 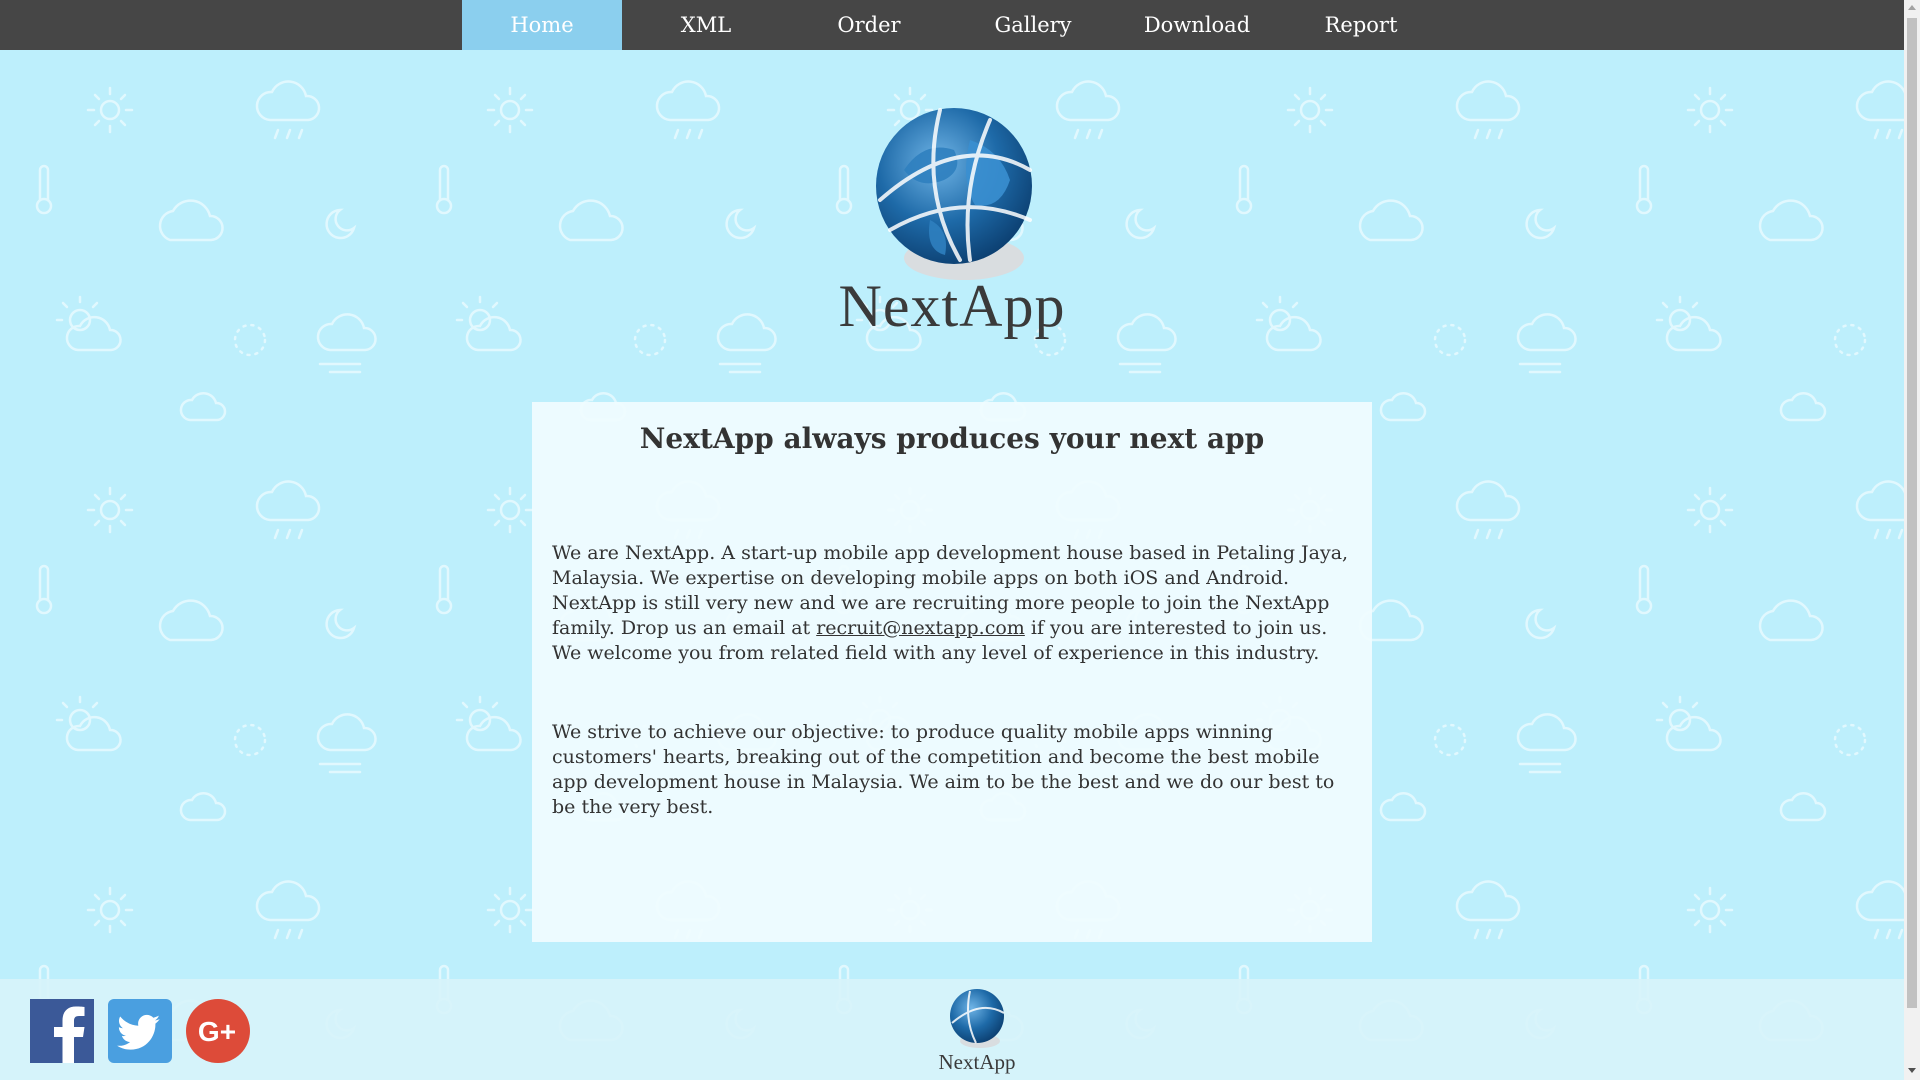 I want to click on svg-text: G+, so click(x=217, y=1031).